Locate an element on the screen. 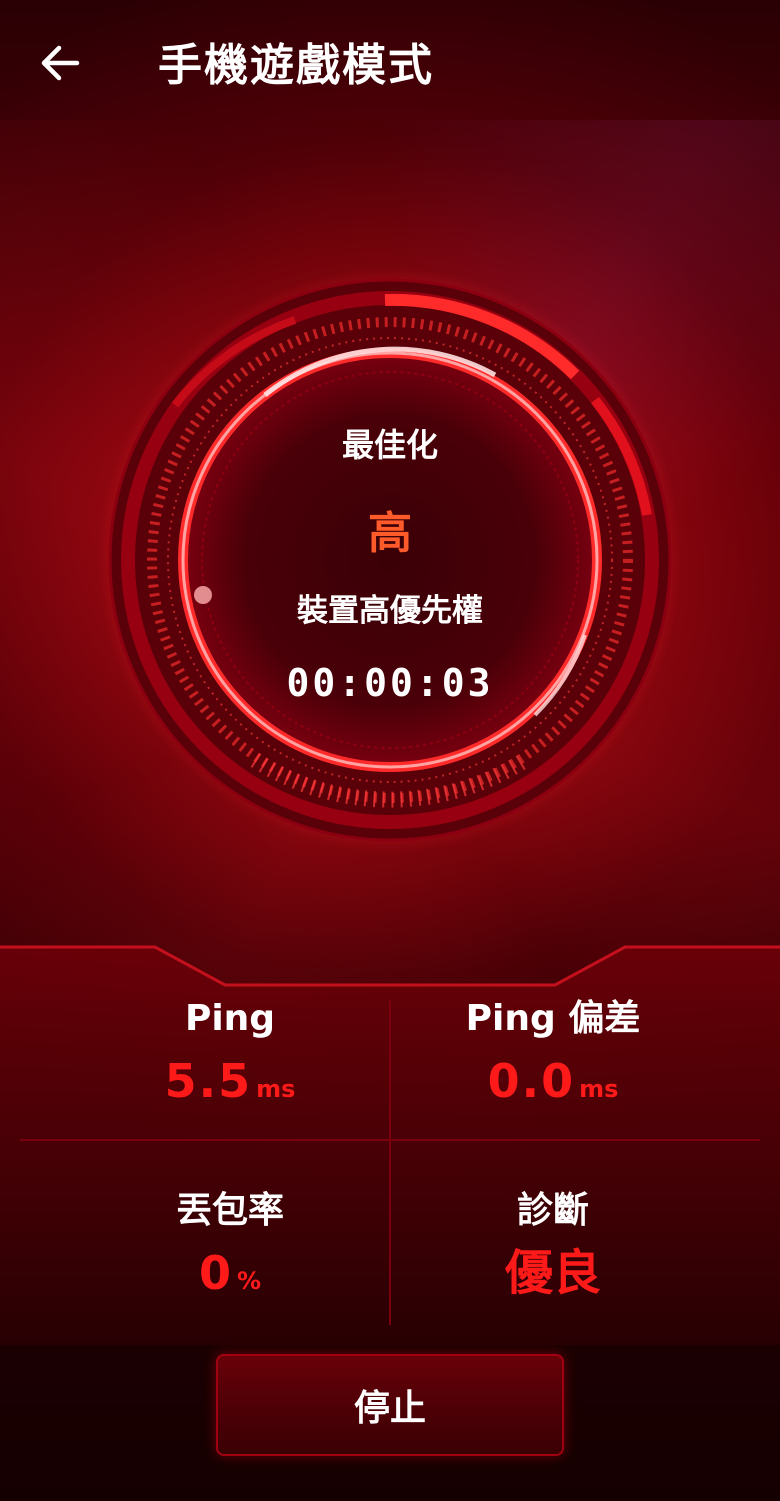 The width and height of the screenshot is (780, 1501). ping-deviation-unit: ms is located at coordinates (599, 1089).